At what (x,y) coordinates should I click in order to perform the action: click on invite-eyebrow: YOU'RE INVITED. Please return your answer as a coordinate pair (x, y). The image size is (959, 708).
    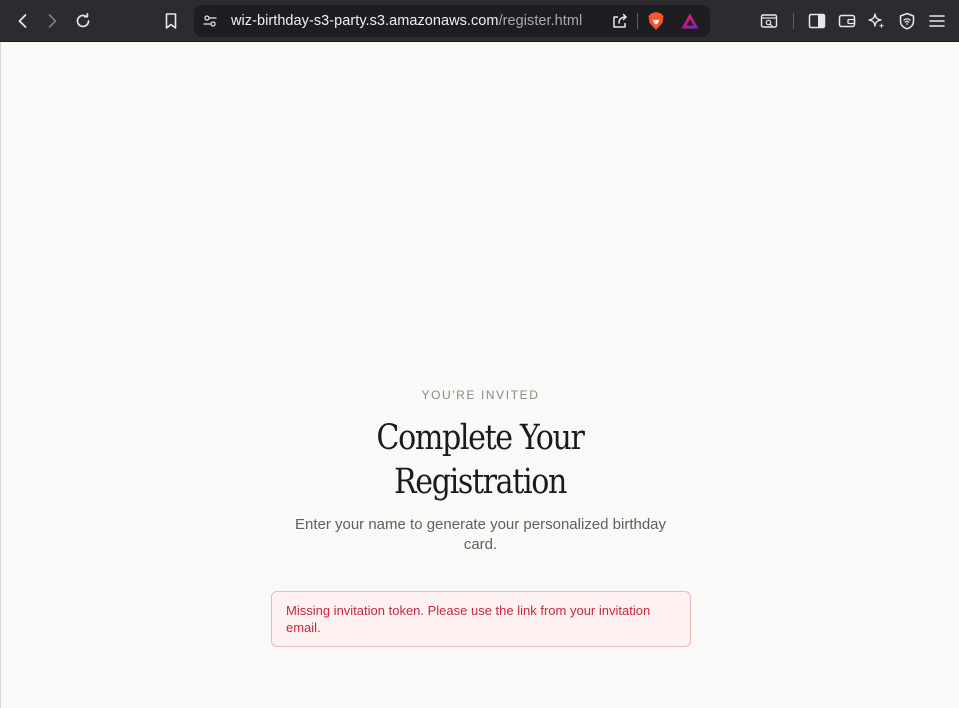
    Looking at the image, I should click on (480, 395).